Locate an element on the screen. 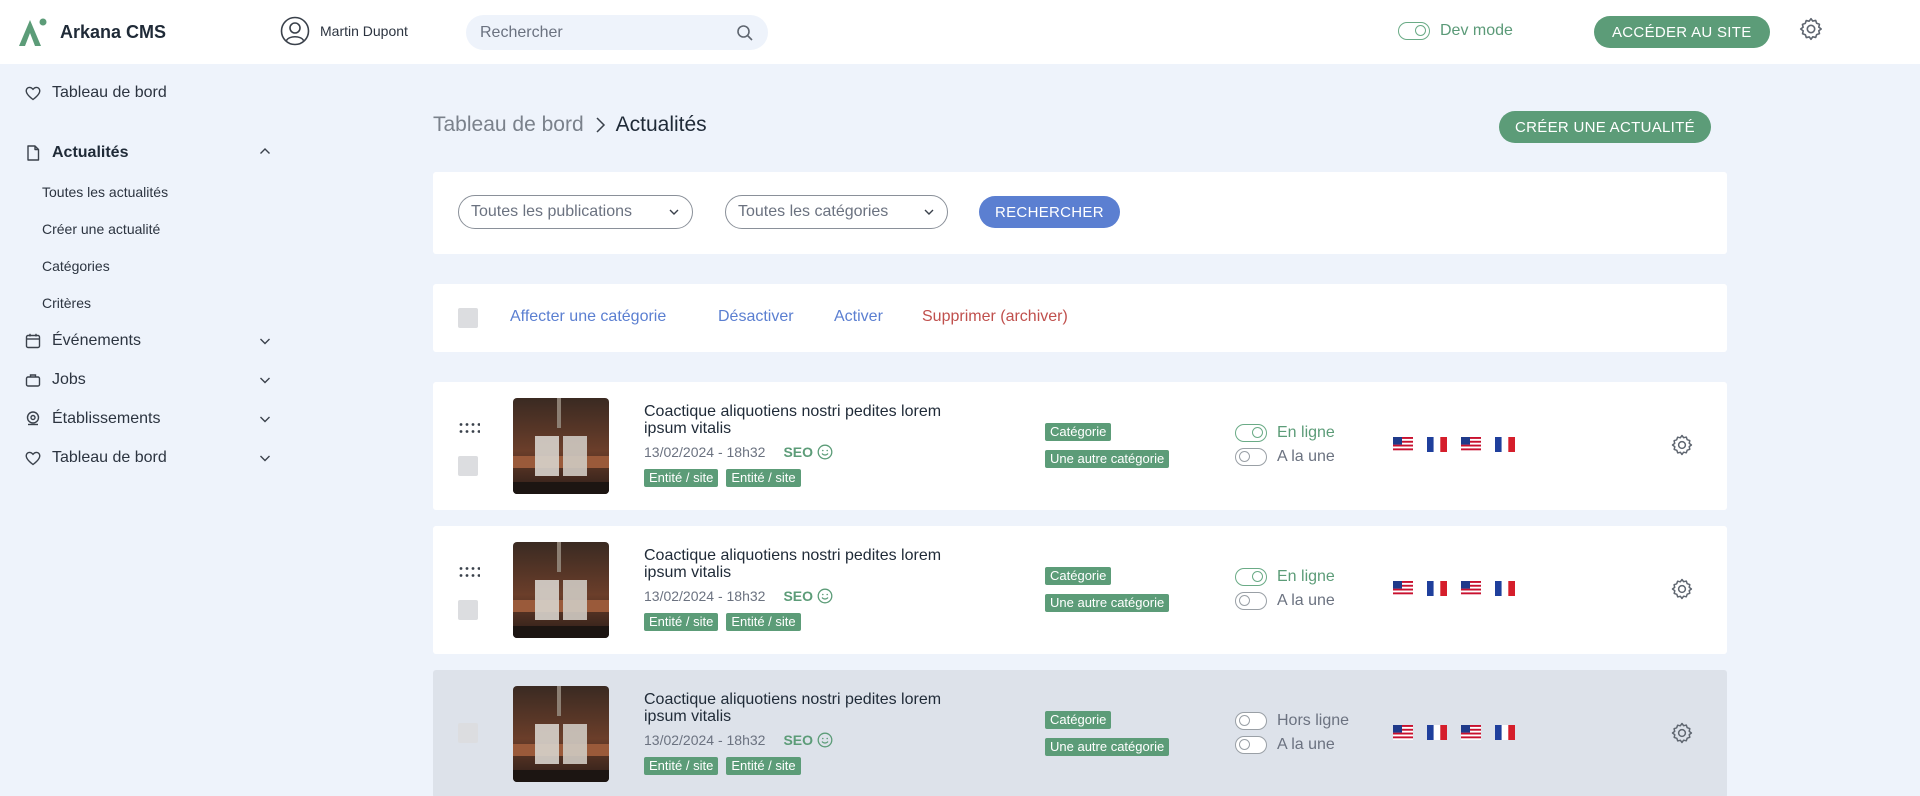  categories-select: Toutes les catégories is located at coordinates (836, 212).